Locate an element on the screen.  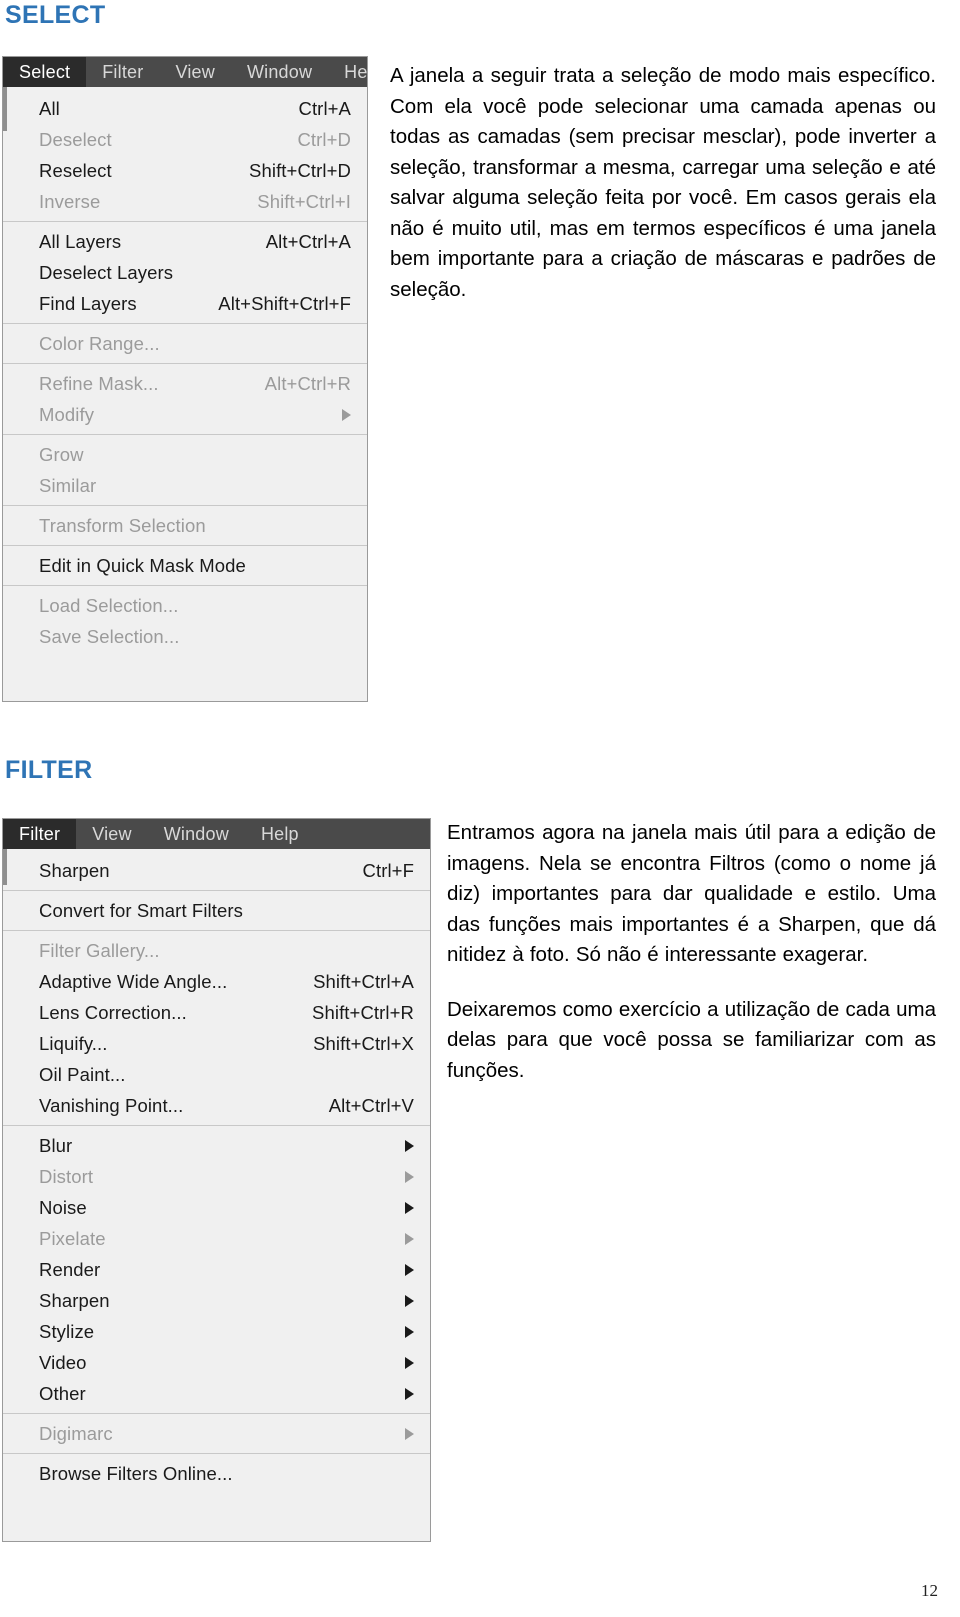
section-heading-filter: FILTER is located at coordinates (49, 770).